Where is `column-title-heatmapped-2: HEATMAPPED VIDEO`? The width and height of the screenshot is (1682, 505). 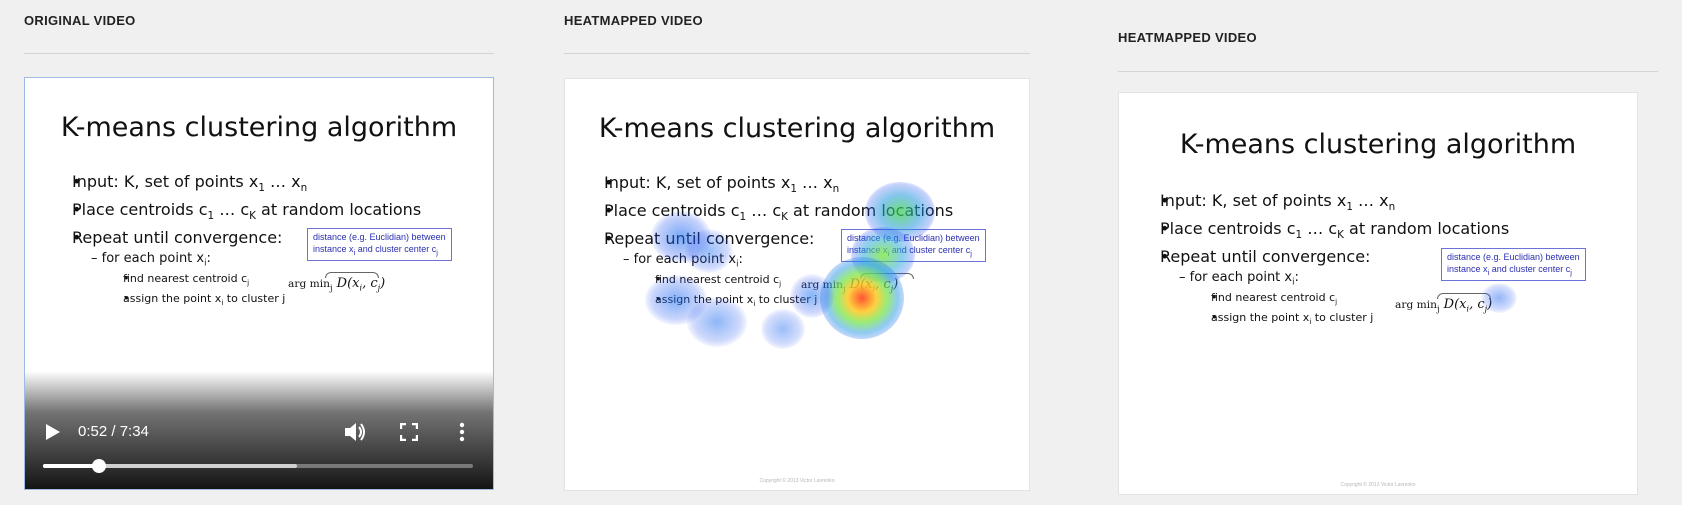 column-title-heatmapped-2: HEATMAPPED VIDEO is located at coordinates (1187, 37).